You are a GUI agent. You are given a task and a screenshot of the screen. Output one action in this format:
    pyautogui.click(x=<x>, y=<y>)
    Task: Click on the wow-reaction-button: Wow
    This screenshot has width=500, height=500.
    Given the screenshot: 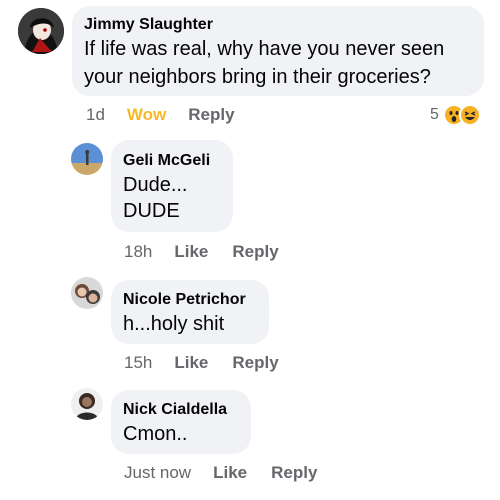 What is the action you would take?
    pyautogui.click(x=146, y=115)
    